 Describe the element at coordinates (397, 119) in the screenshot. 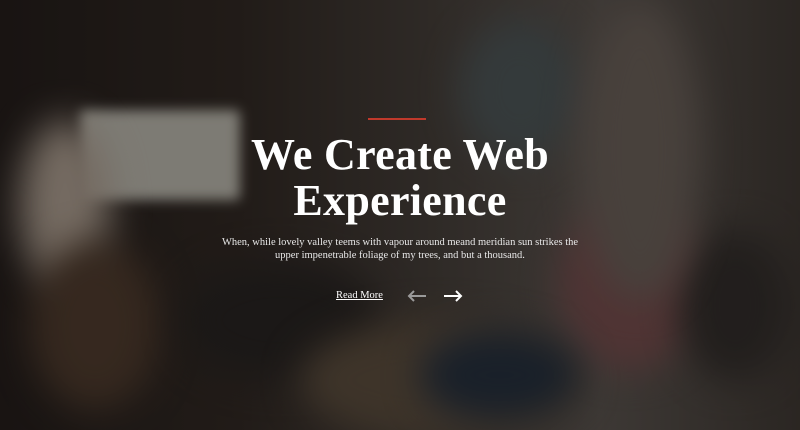

I see `title-accent-line` at that location.